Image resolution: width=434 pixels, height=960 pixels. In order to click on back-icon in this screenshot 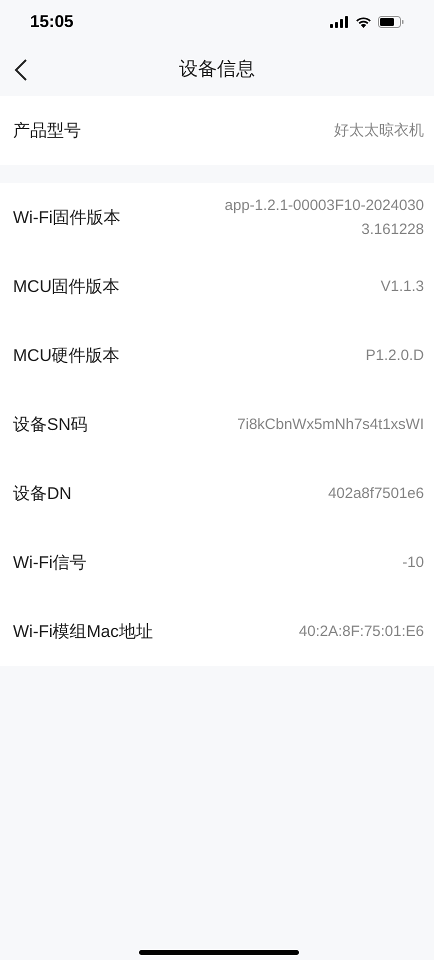, I will do `click(21, 70)`.